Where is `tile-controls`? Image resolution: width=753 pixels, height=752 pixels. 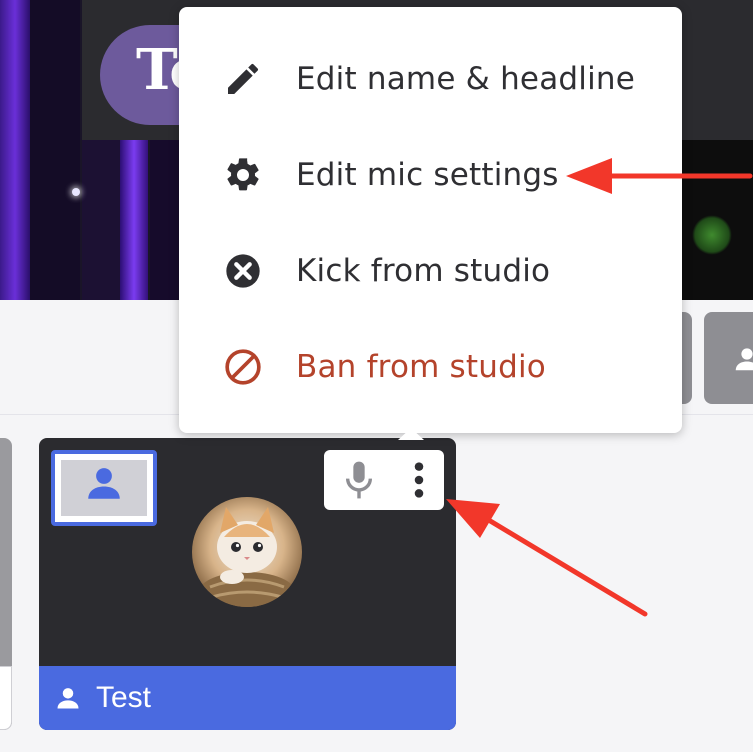 tile-controls is located at coordinates (384, 480).